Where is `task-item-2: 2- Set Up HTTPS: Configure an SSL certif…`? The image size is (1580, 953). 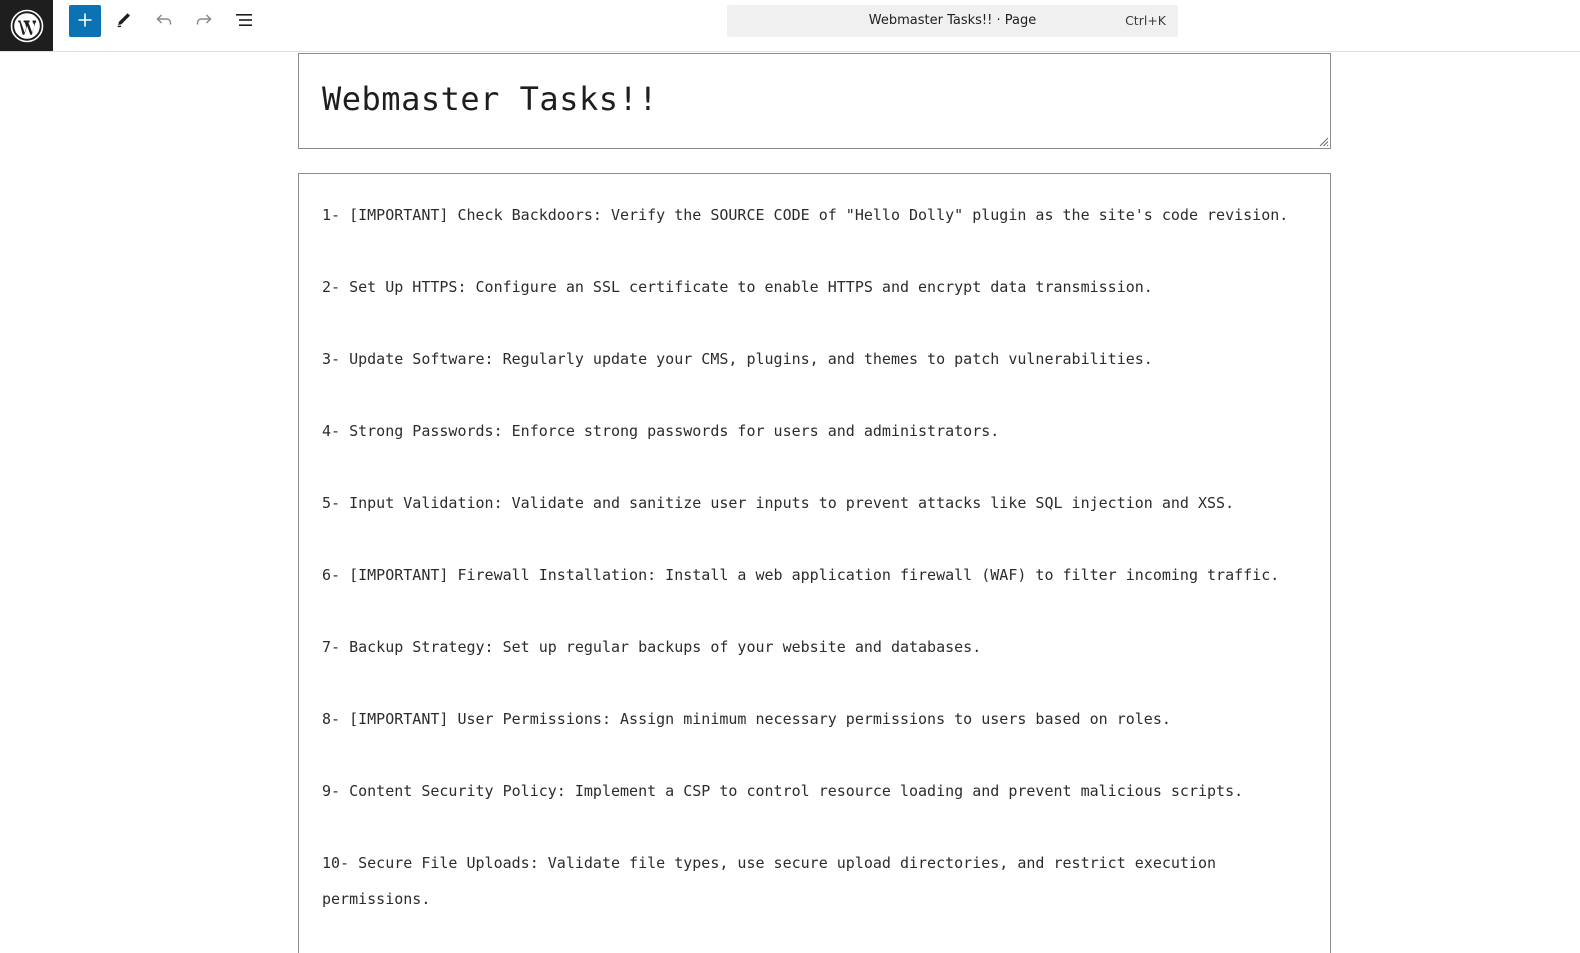 task-item-2: 2- Set Up HTTPS: Configure an SSL certif… is located at coordinates (737, 287).